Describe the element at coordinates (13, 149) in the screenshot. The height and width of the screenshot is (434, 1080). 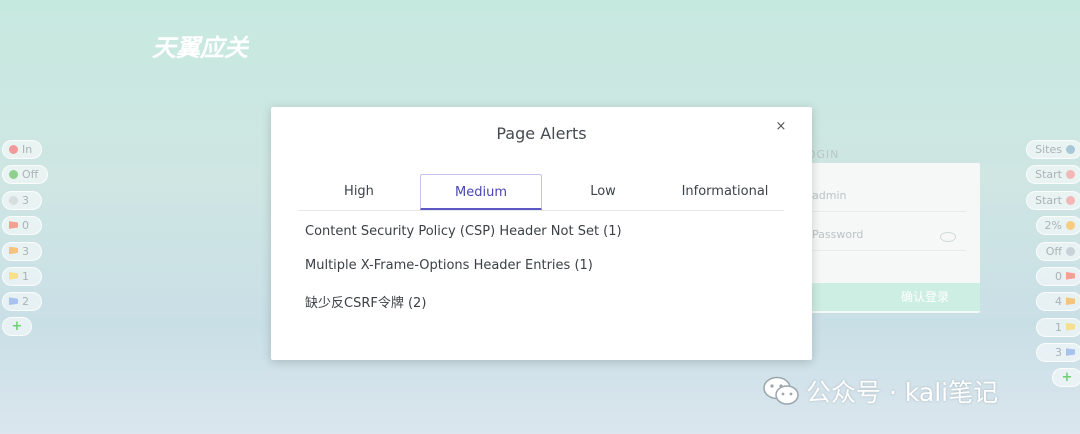
I see `red-dot-icon` at that location.